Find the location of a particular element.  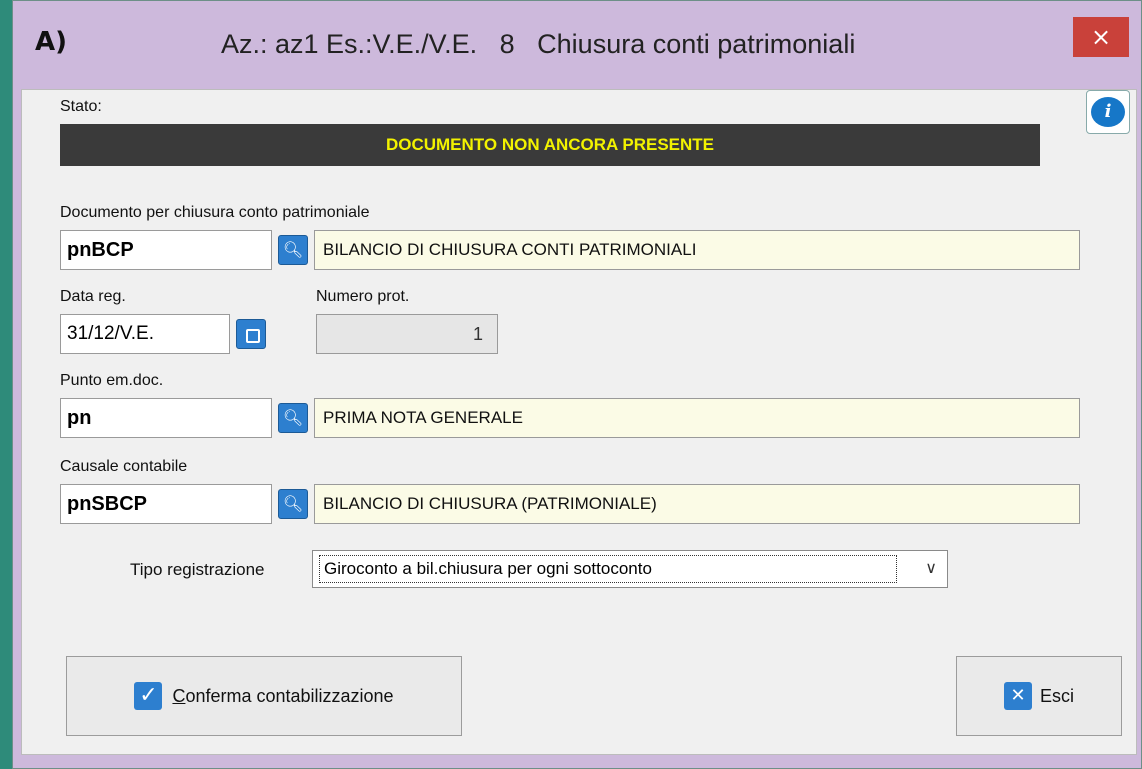

data-reg-input: 31/12/V.E. is located at coordinates (145, 334).